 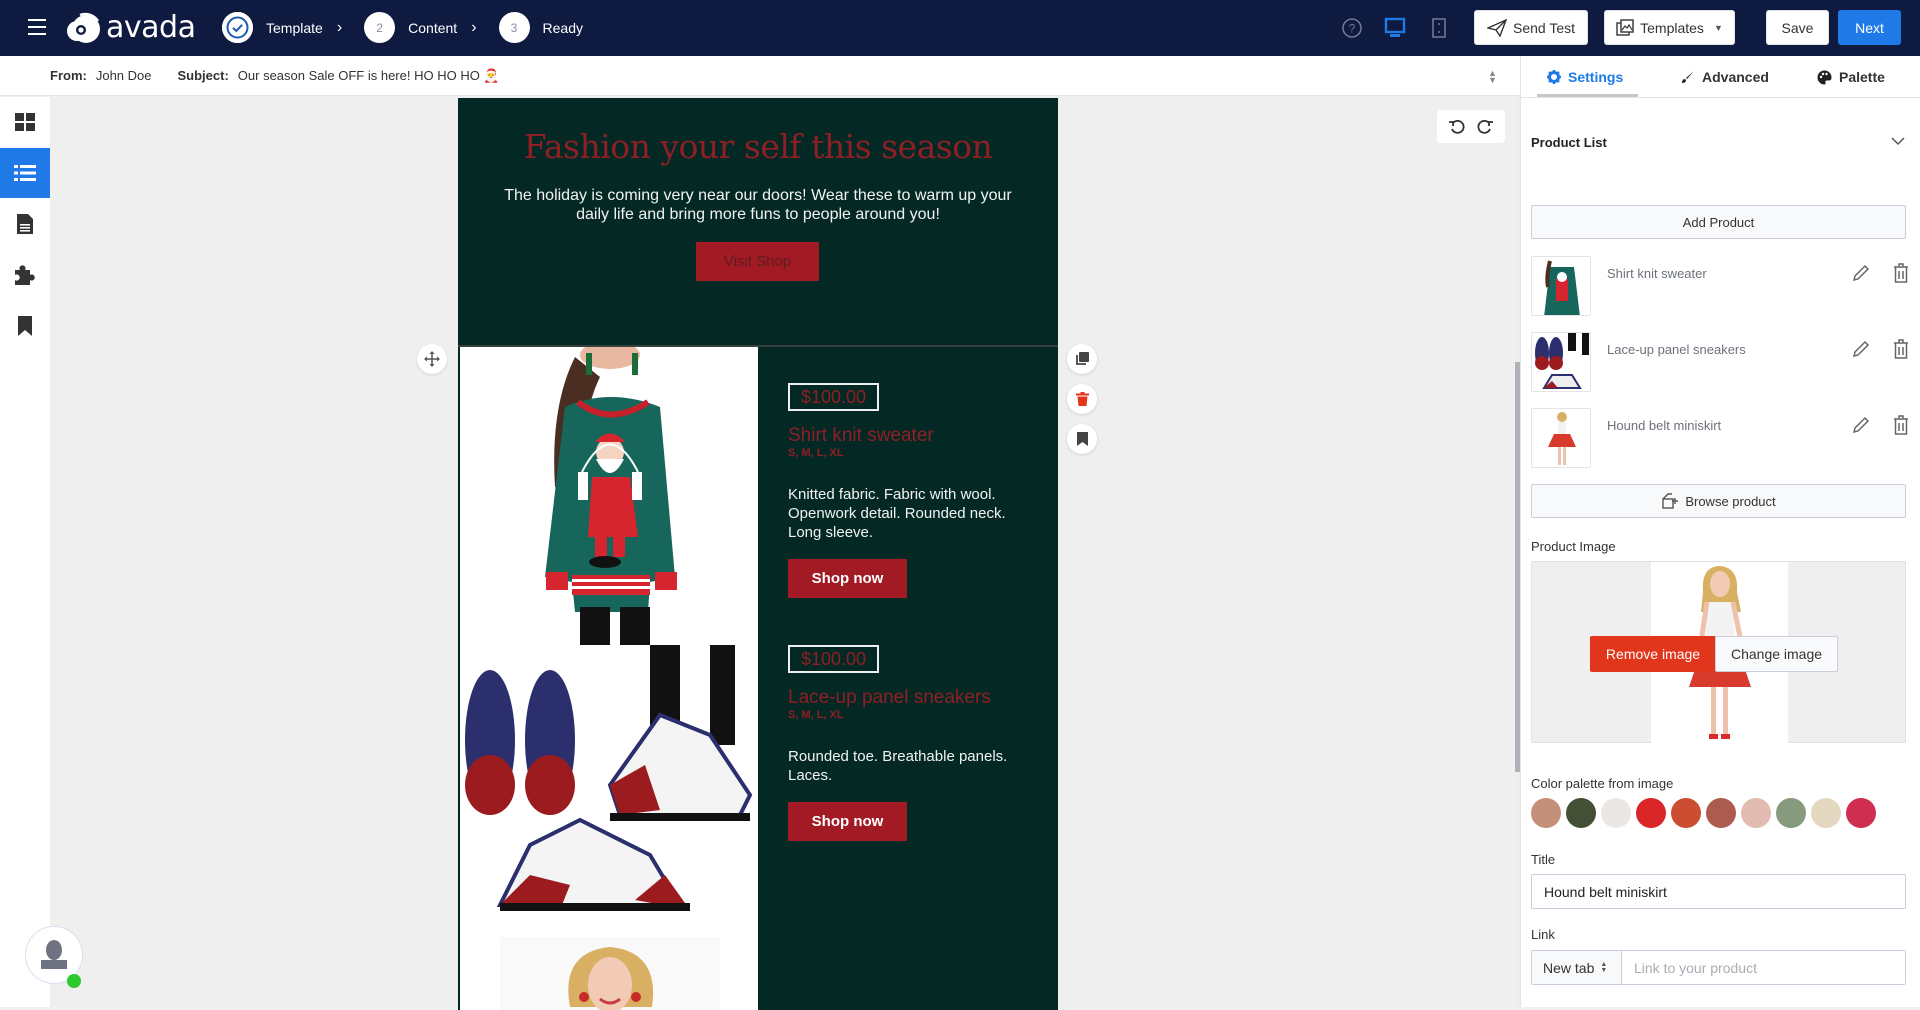 What do you see at coordinates (74, 981) in the screenshot?
I see `online-status-indicator` at bounding box center [74, 981].